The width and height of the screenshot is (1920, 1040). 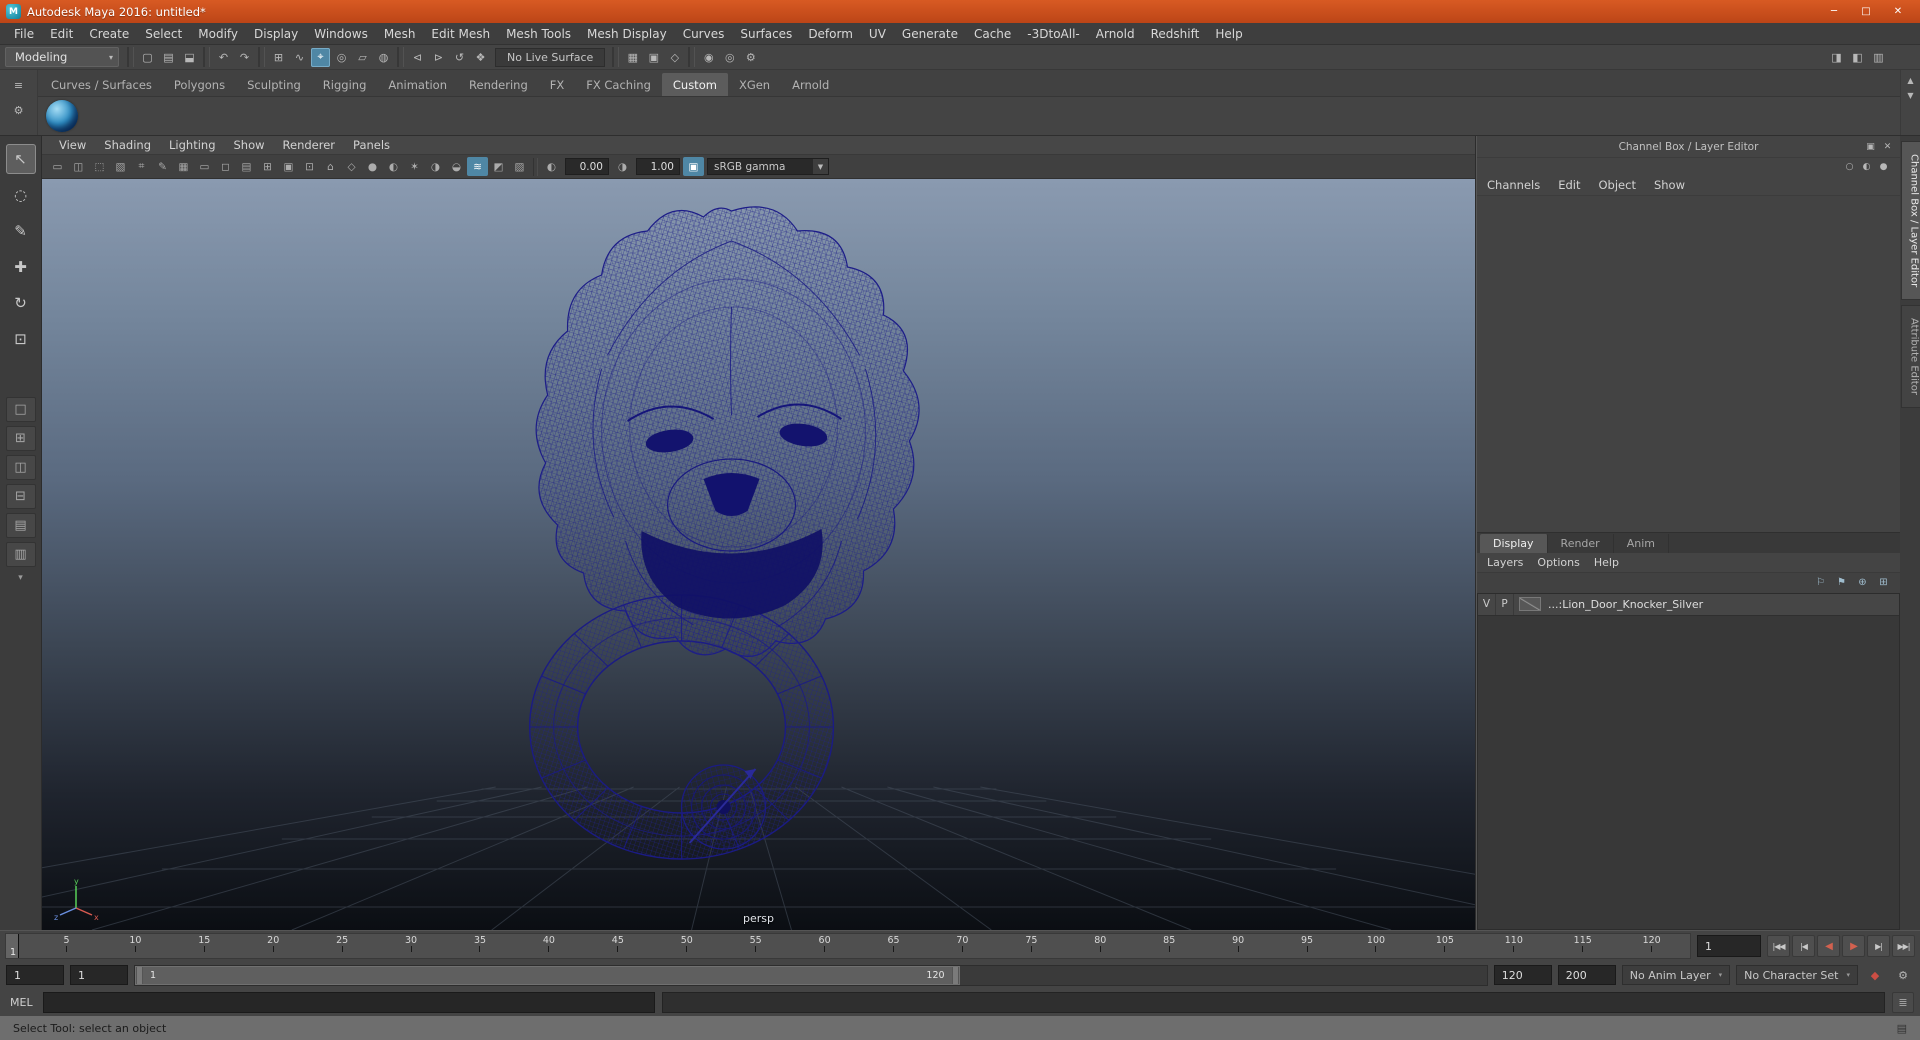 I want to click on shelf-tab: Polygons, so click(x=199, y=84).